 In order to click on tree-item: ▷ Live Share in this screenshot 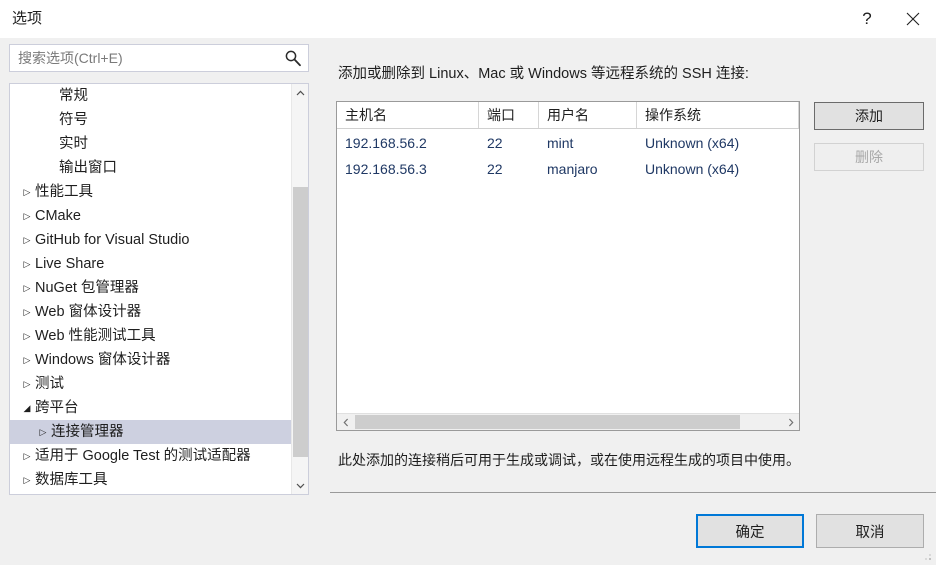, I will do `click(150, 264)`.